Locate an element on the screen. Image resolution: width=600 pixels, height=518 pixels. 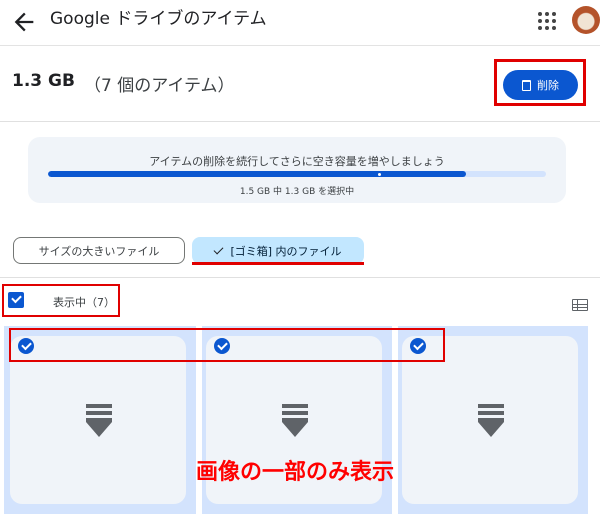
item-count: （7 個のアイテム） is located at coordinates (159, 86).